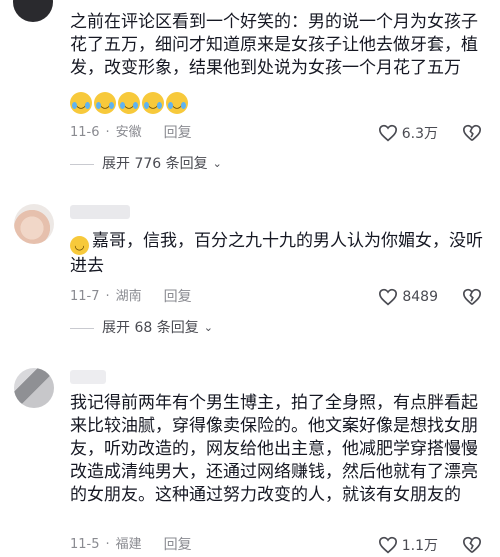 The image size is (500, 557). I want to click on comment-text: ◡ 嘉哥，信我，百分之九十九的男人认为你媚女，没听进去, so click(280, 254).